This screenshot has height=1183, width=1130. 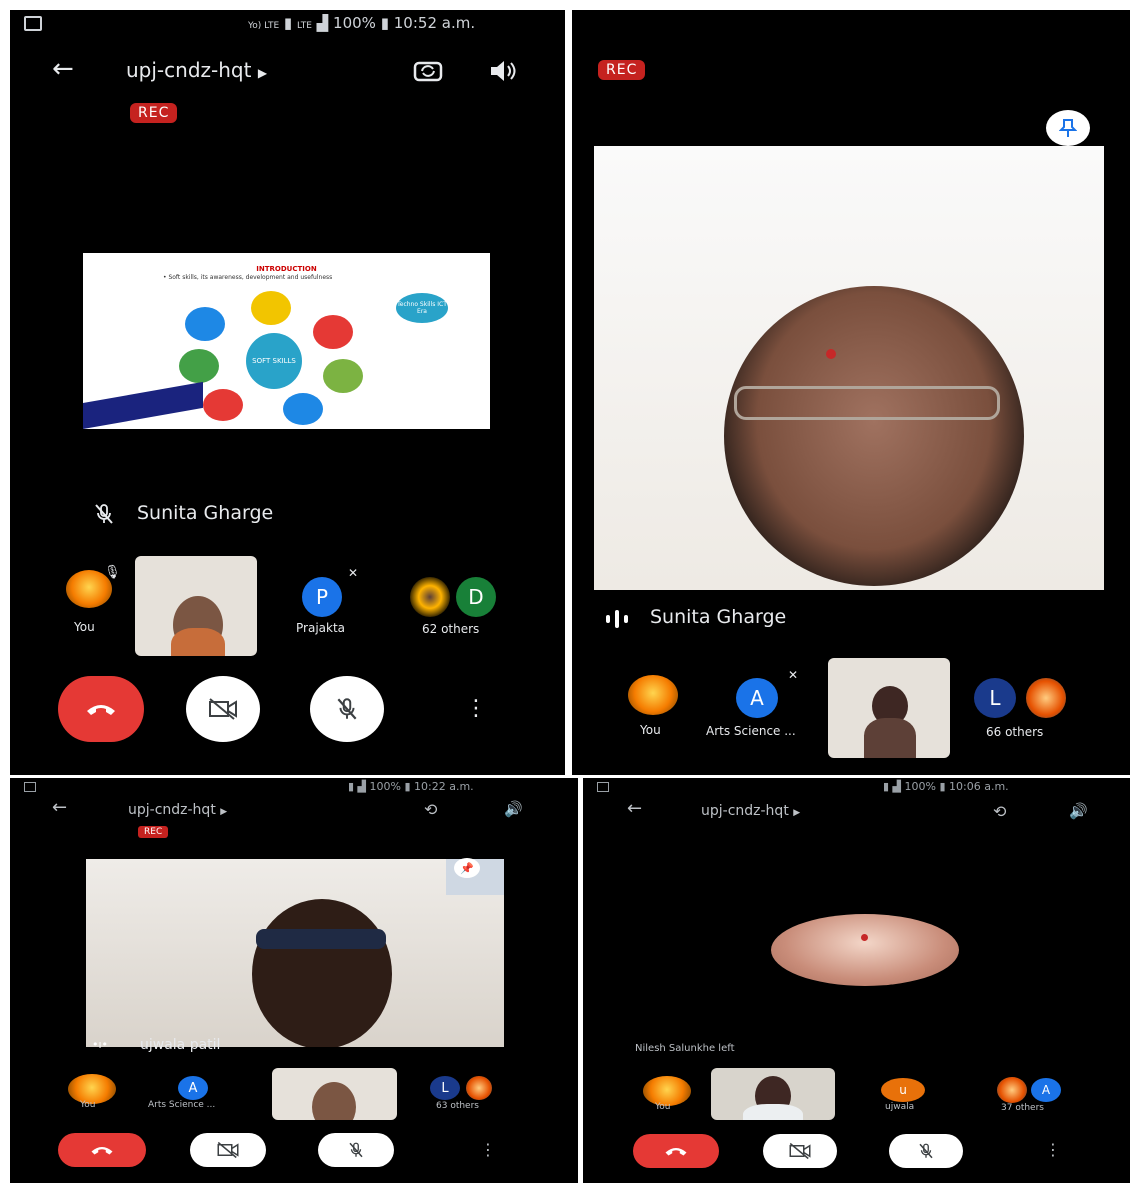 What do you see at coordinates (288, 23) in the screenshot?
I see `sim-icon: ▮` at bounding box center [288, 23].